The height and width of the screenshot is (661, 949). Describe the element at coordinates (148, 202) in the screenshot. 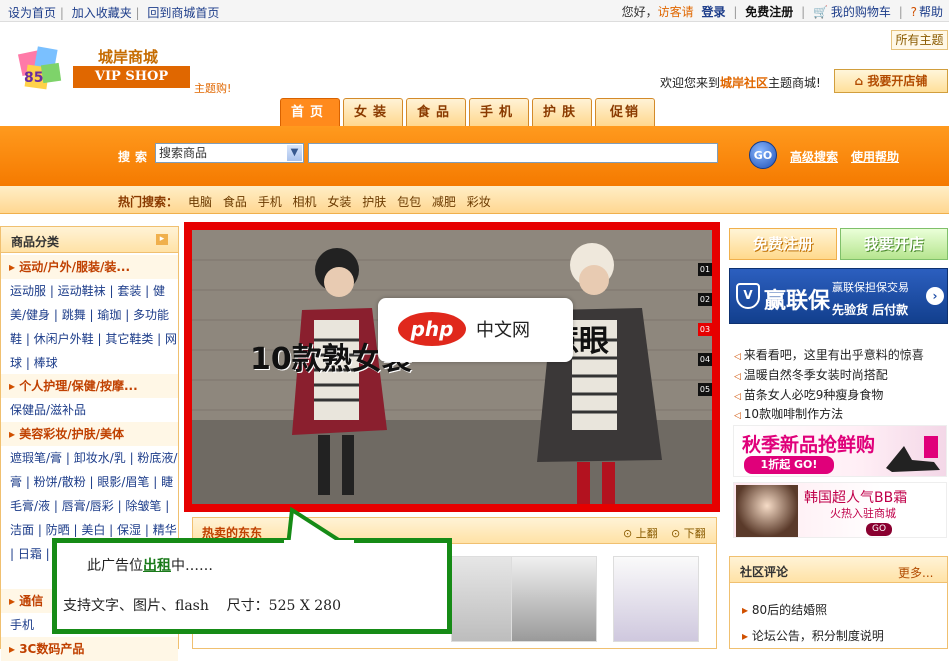

I see `hot-search-label: 热门搜索：` at that location.